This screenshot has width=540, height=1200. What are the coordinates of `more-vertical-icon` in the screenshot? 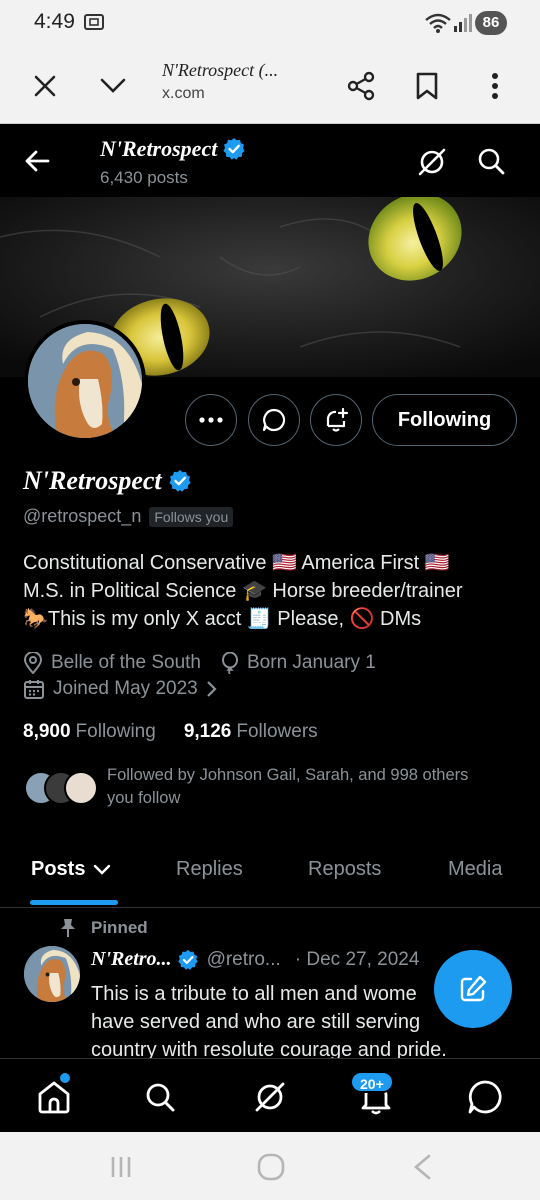 It's located at (495, 86).